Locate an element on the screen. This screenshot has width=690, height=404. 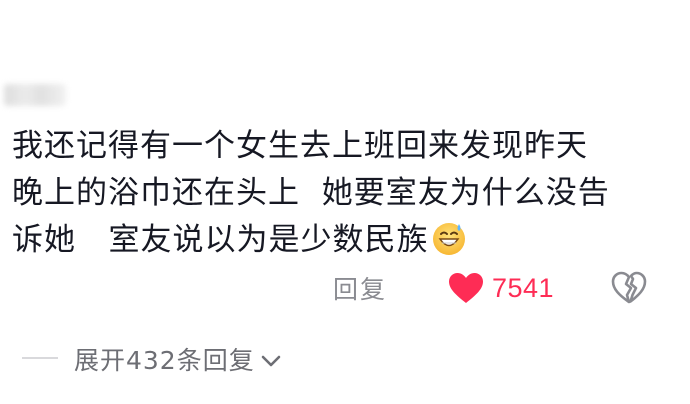
comment-line-text: 诉她 室友说以为是少数民族 is located at coordinates (220, 240).